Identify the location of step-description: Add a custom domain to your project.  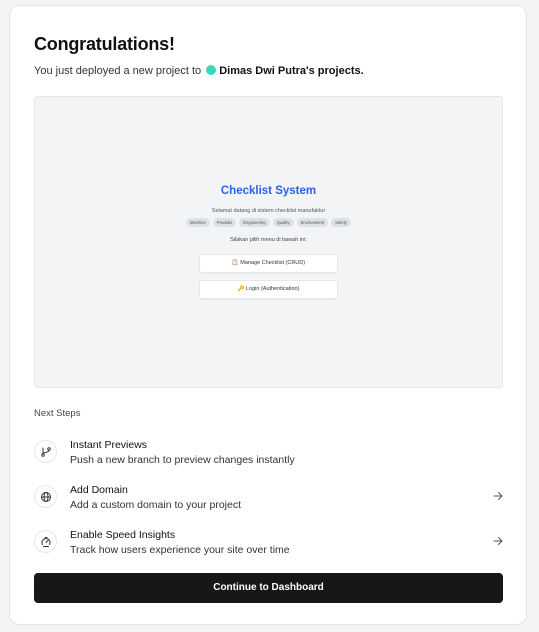
(156, 505).